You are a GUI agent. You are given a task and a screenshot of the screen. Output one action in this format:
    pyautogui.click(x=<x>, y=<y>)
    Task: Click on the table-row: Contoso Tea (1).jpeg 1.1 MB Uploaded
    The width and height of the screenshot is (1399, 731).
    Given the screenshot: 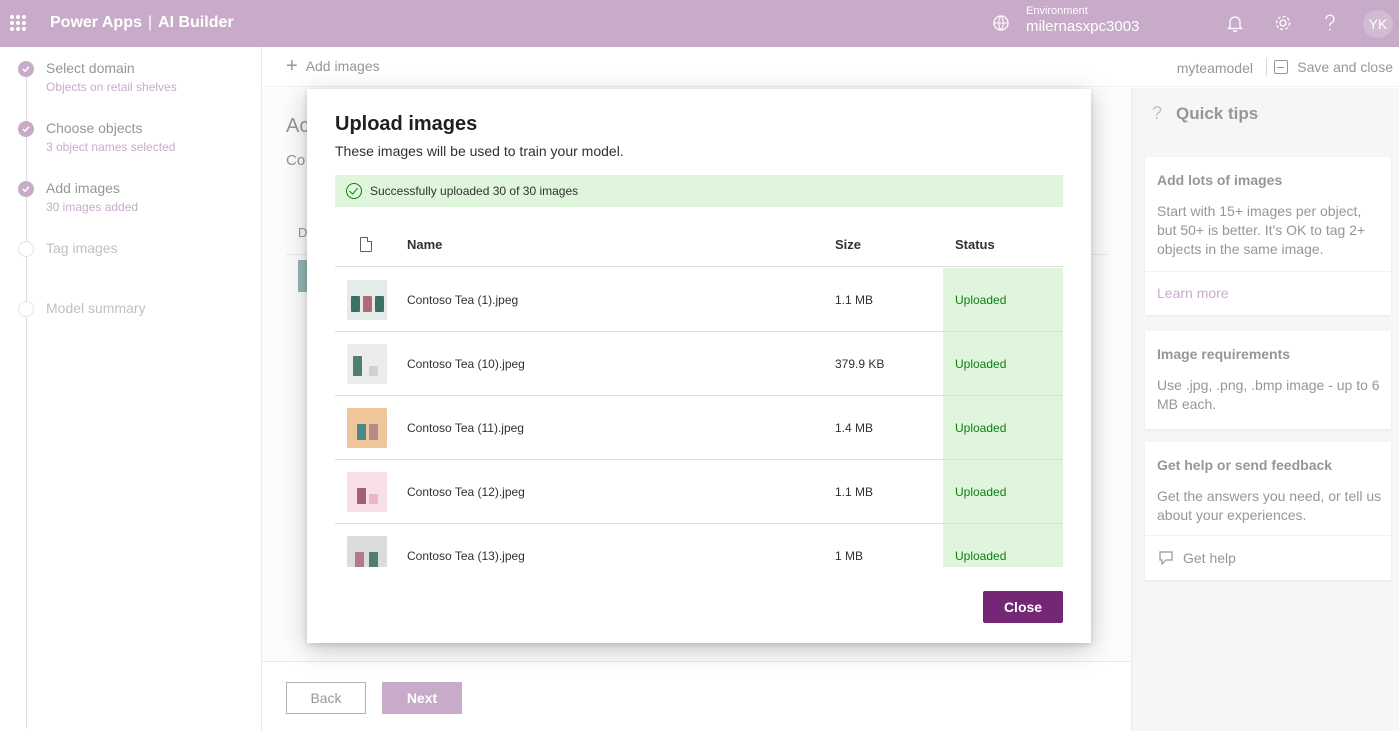 What is the action you would take?
    pyautogui.click(x=699, y=300)
    